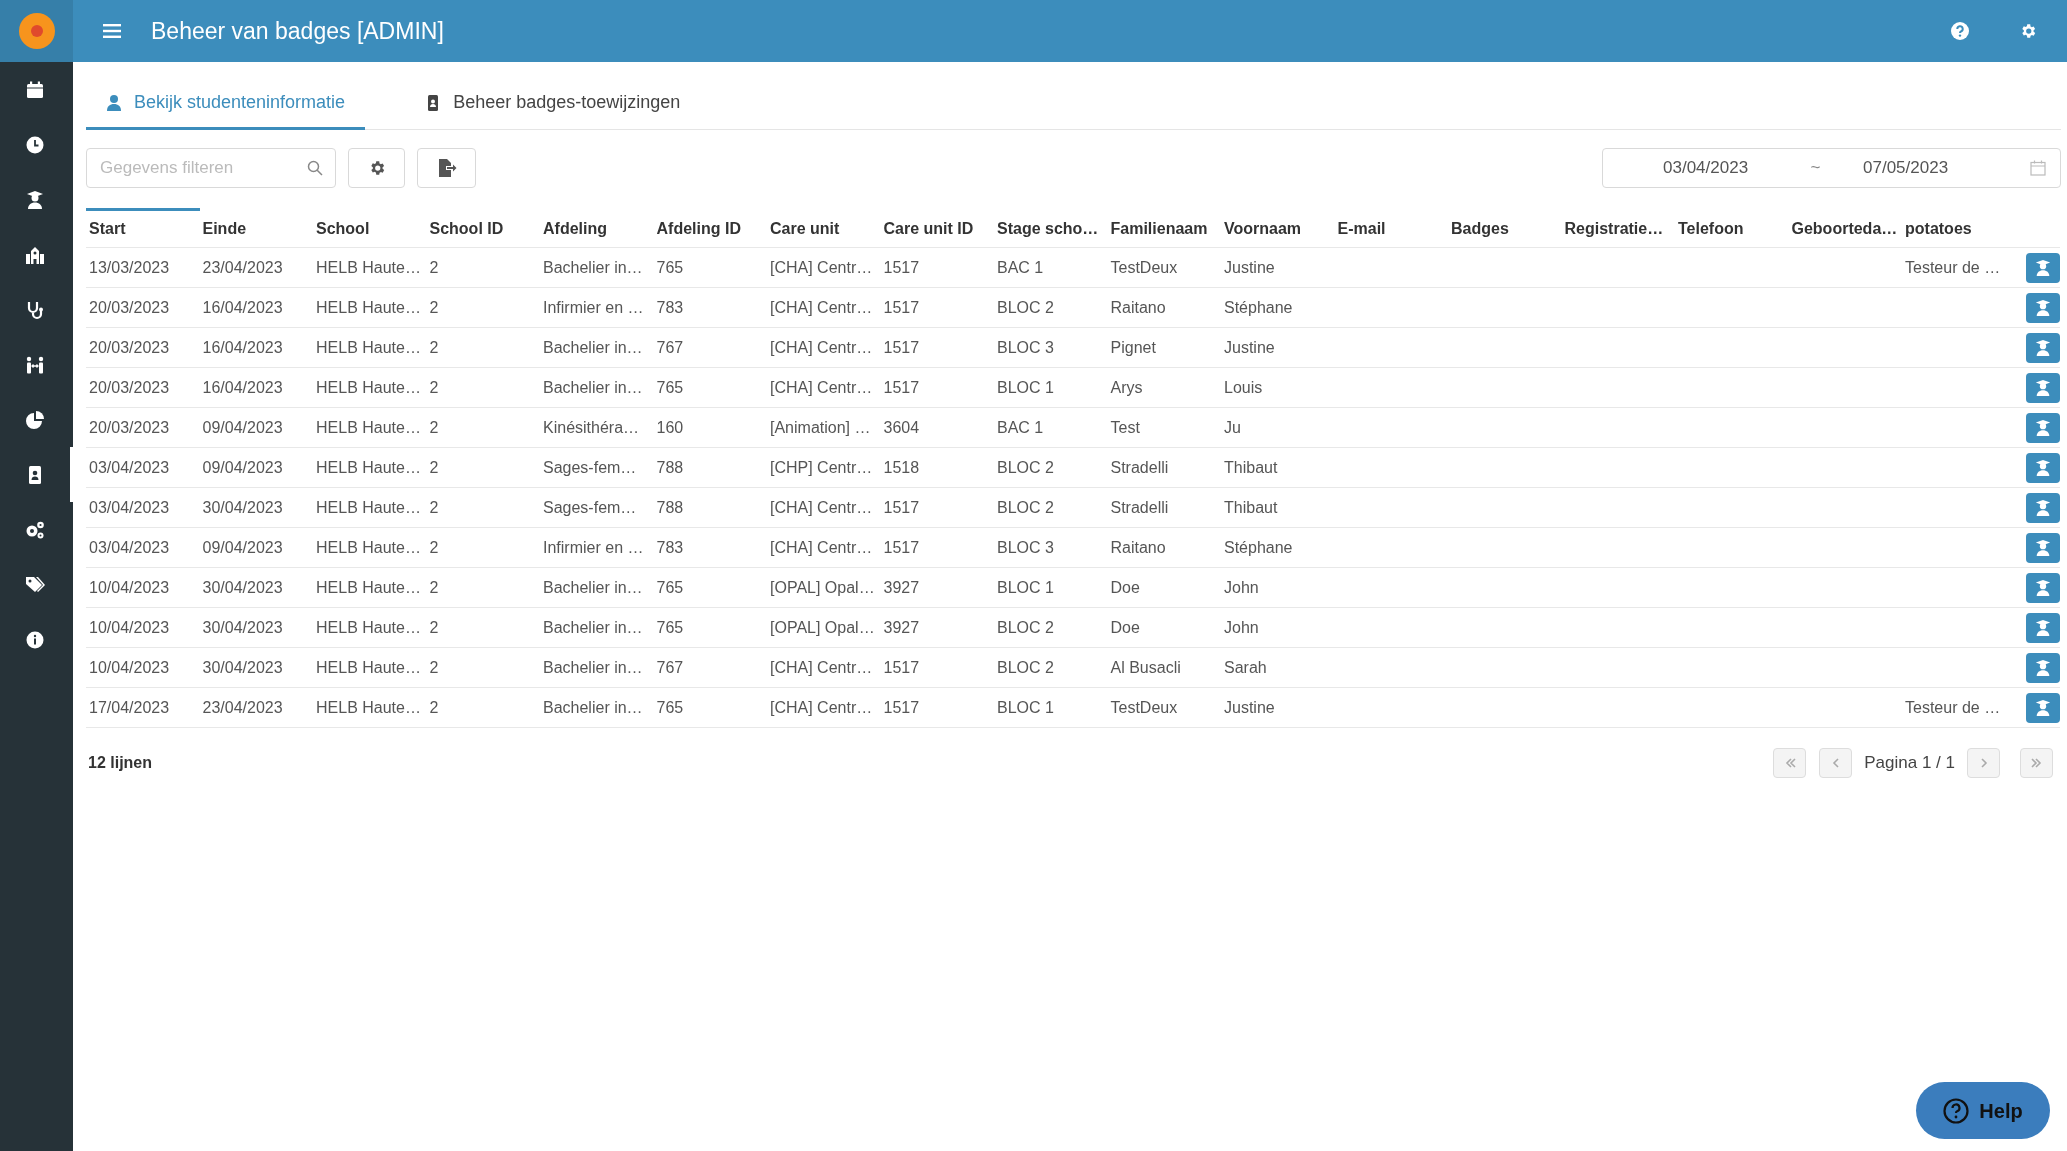 This screenshot has width=2067, height=1151. What do you see at coordinates (1241, 627) in the screenshot?
I see `table-cell-text: John` at bounding box center [1241, 627].